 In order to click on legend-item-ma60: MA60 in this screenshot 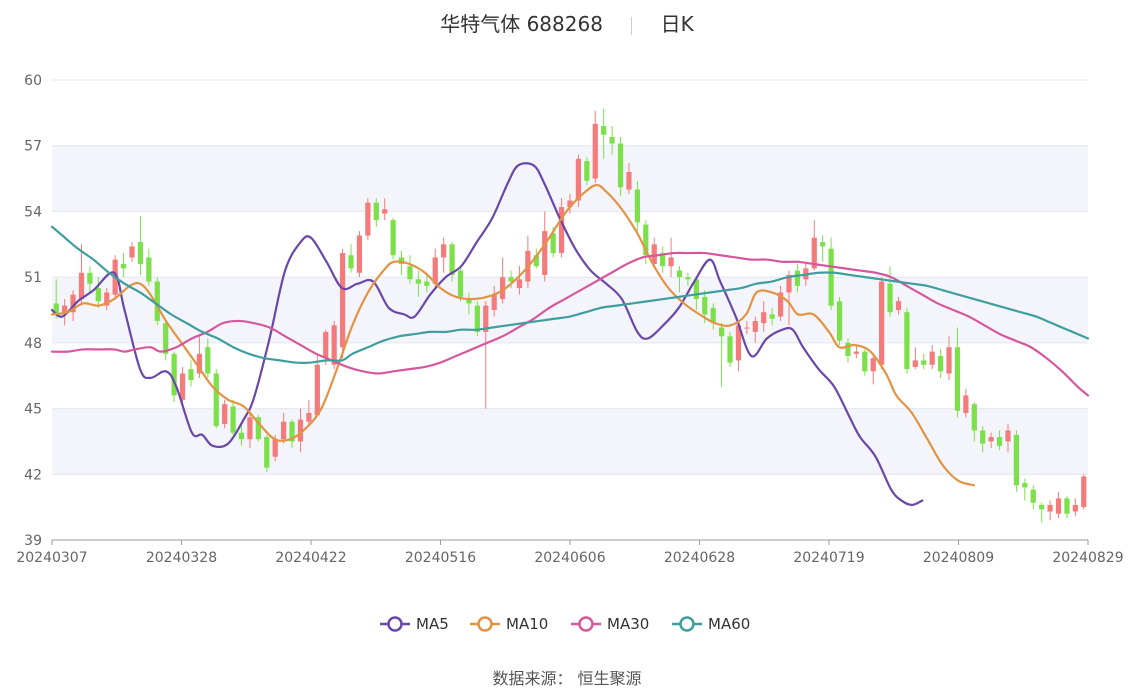, I will do `click(711, 624)`.